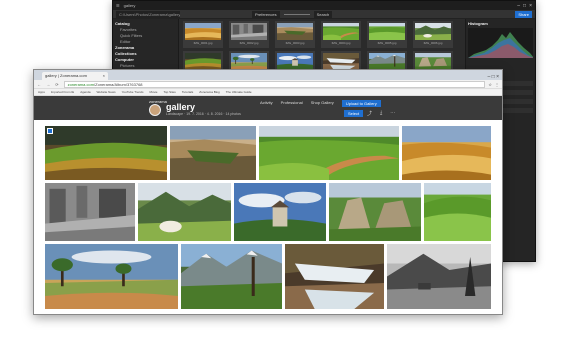 Image resolution: width=570 pixels, height=338 pixels. Describe the element at coordinates (296, 14) in the screenshot. I see `thumbnail-size-slider` at that location.